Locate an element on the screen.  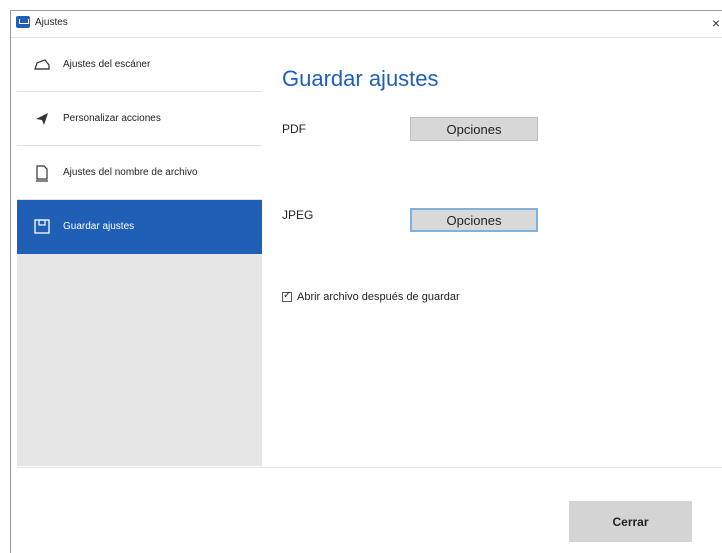
sidebar-item-label: Ajustes del nombre de archivo is located at coordinates (130, 172).